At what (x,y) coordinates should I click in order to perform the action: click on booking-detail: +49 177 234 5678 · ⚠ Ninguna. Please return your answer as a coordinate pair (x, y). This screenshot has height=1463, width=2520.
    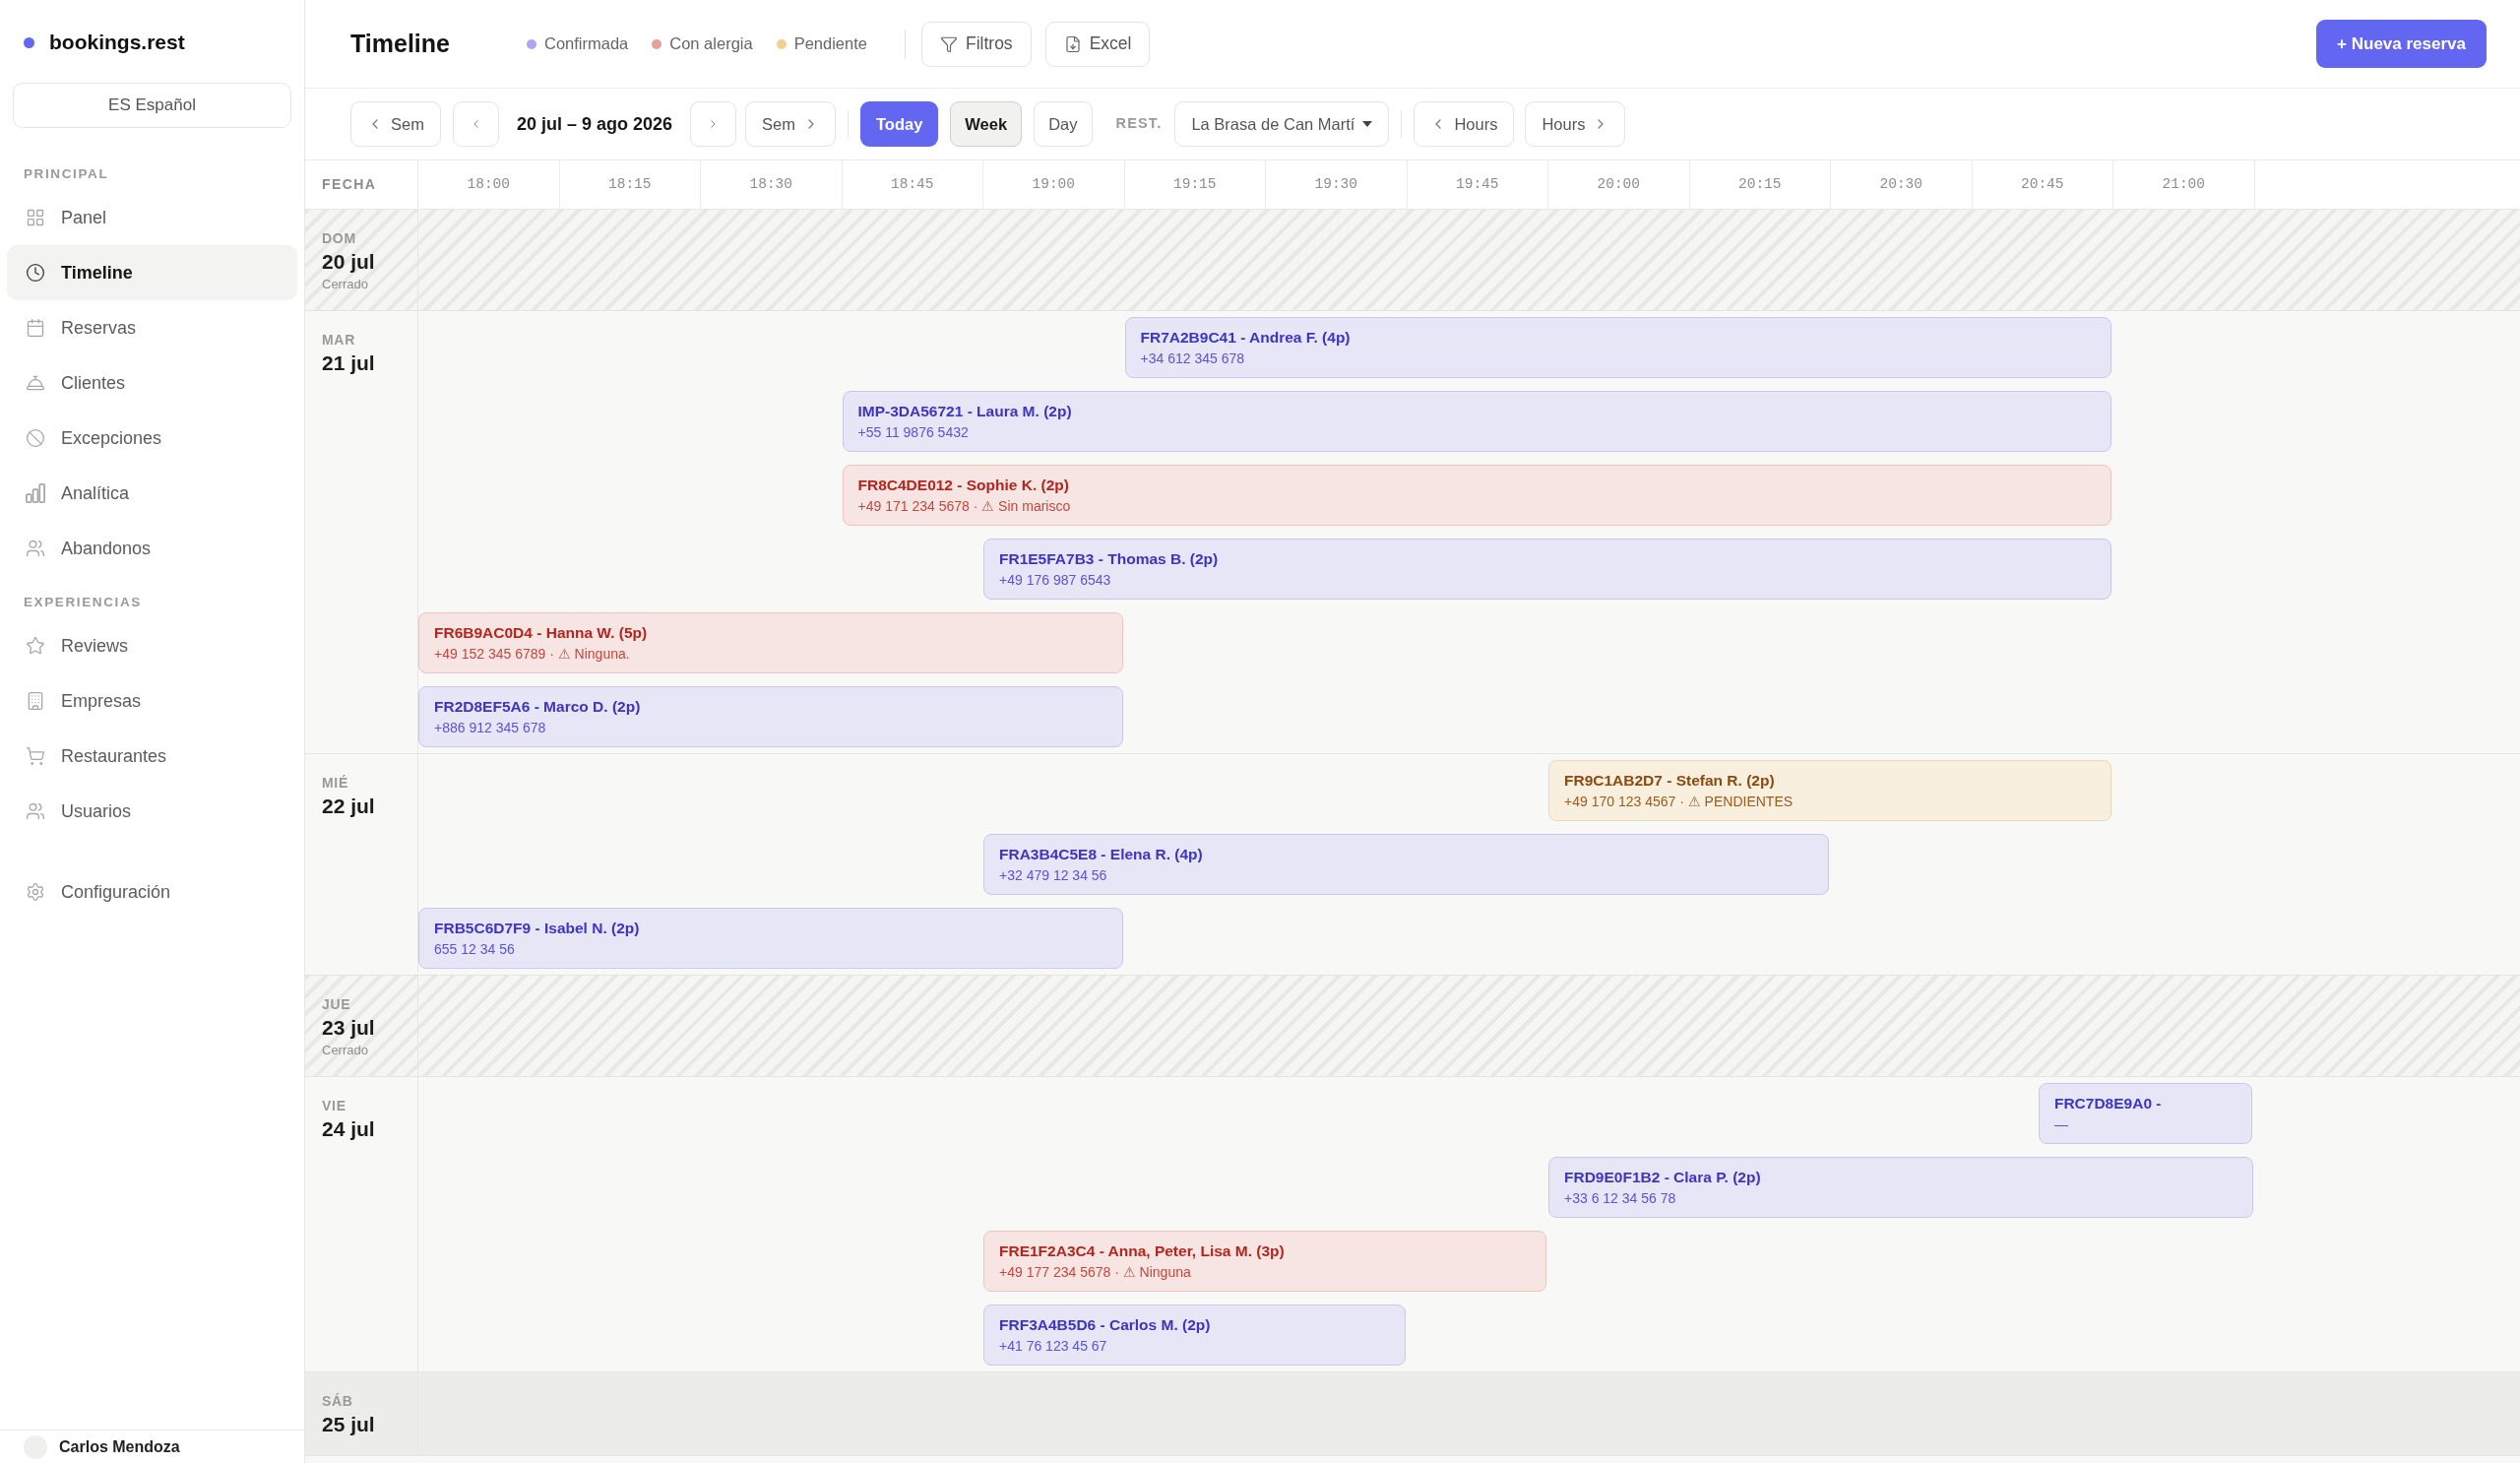
    Looking at the image, I should click on (1095, 1272).